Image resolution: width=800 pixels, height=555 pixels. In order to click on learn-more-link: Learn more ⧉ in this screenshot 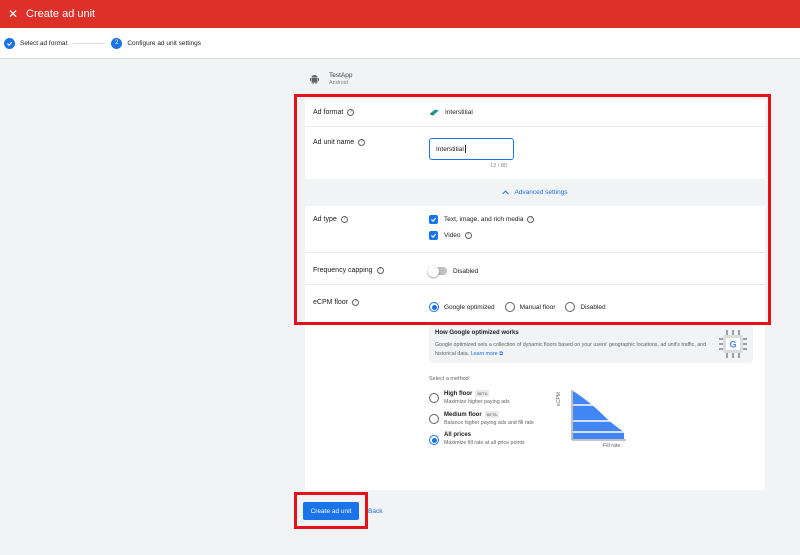, I will do `click(487, 354)`.